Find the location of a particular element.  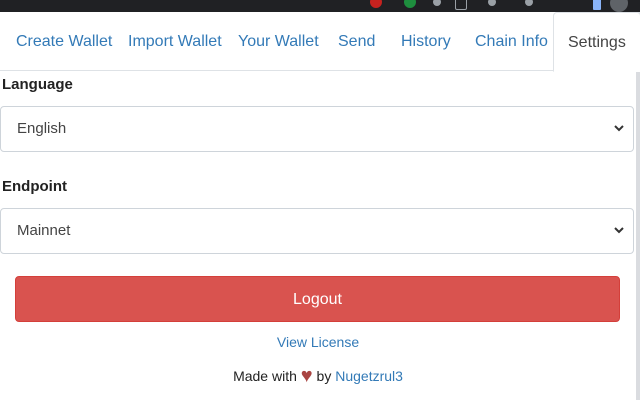

browser-toolbar is located at coordinates (320, 6).